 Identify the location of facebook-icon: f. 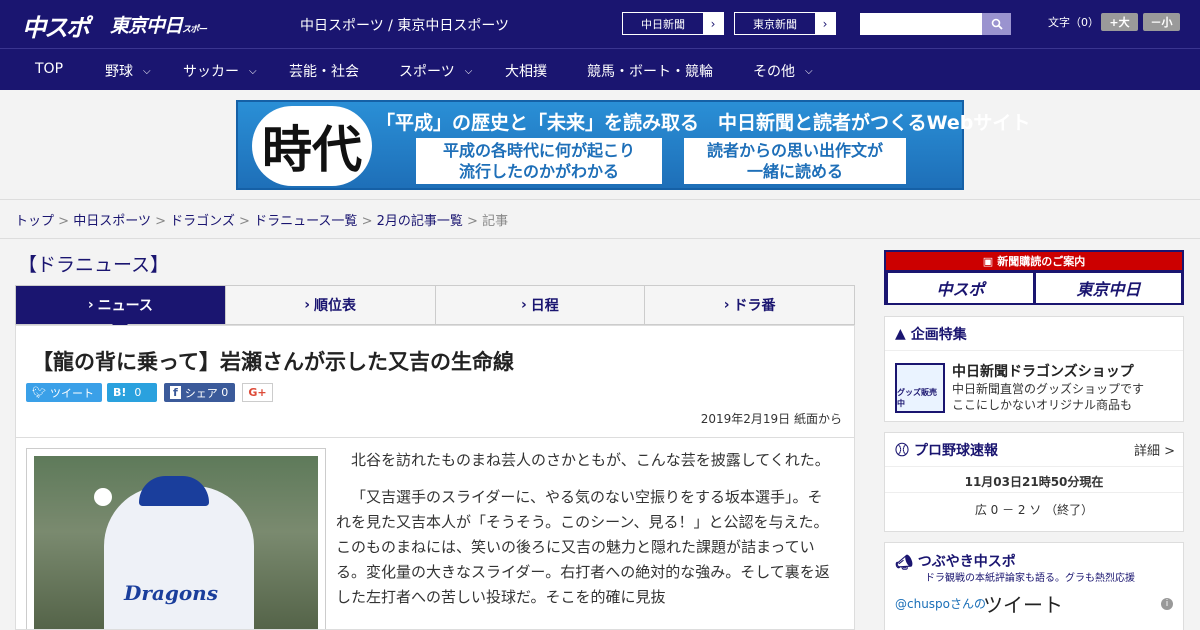
(175, 392).